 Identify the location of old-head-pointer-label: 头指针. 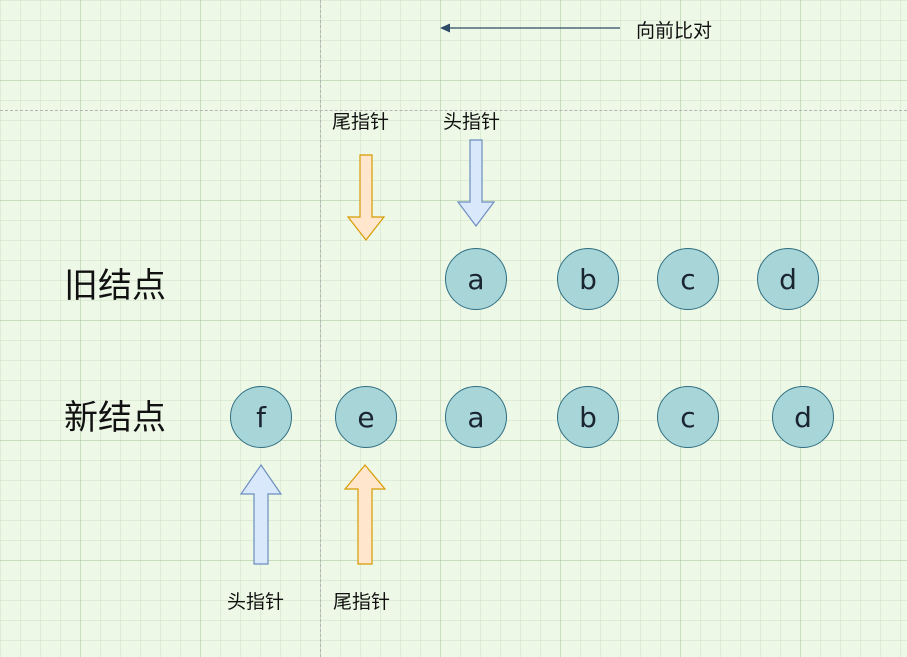
(472, 122).